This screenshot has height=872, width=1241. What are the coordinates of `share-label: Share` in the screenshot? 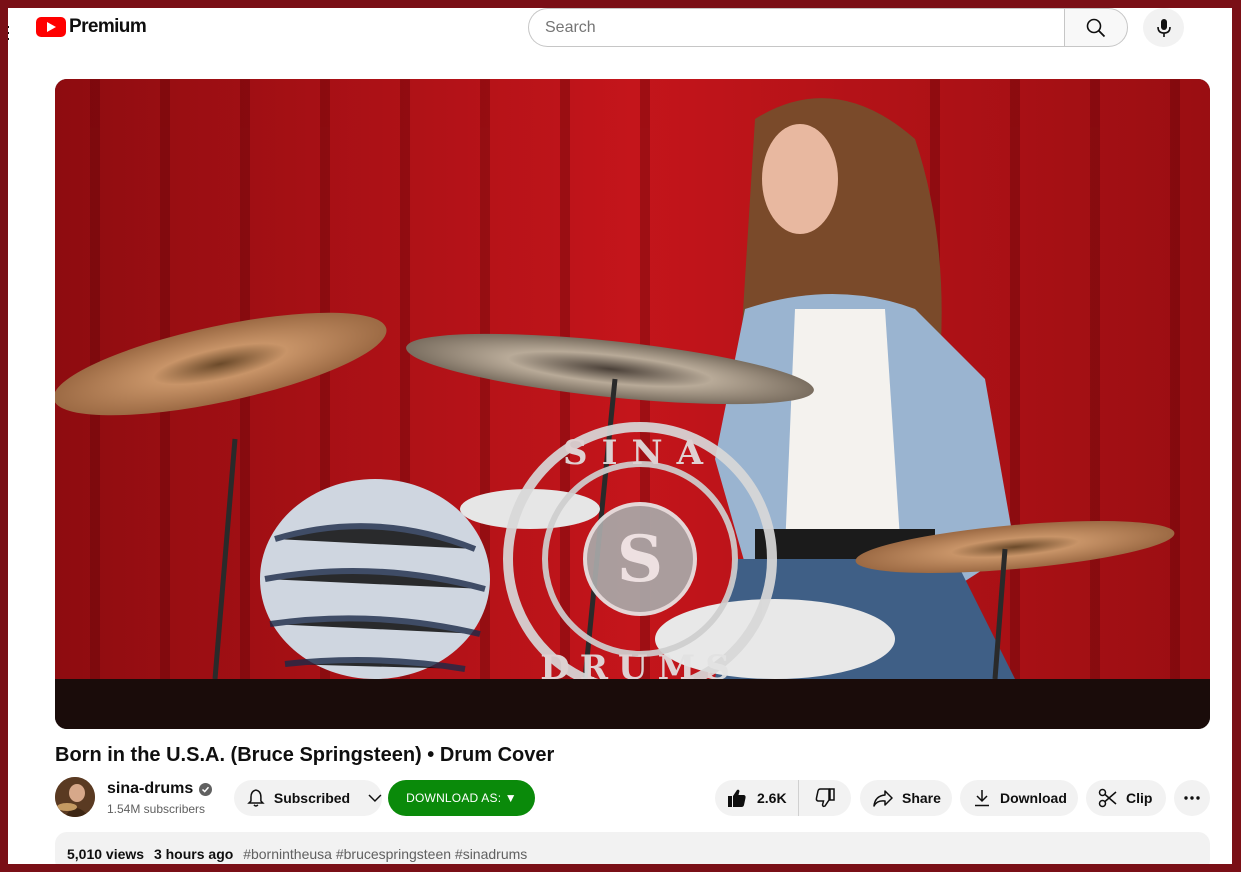 It's located at (921, 798).